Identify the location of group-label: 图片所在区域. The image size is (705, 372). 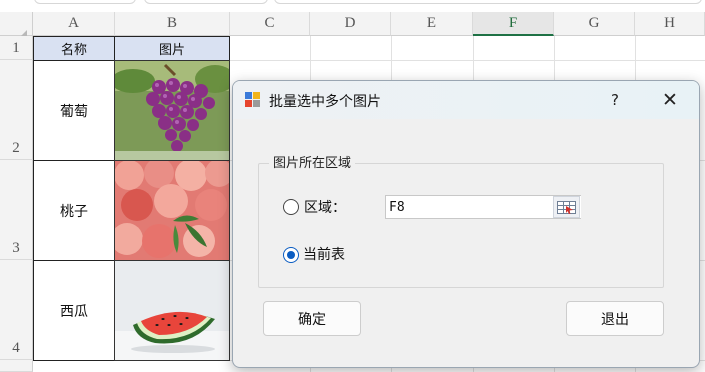
(312, 161).